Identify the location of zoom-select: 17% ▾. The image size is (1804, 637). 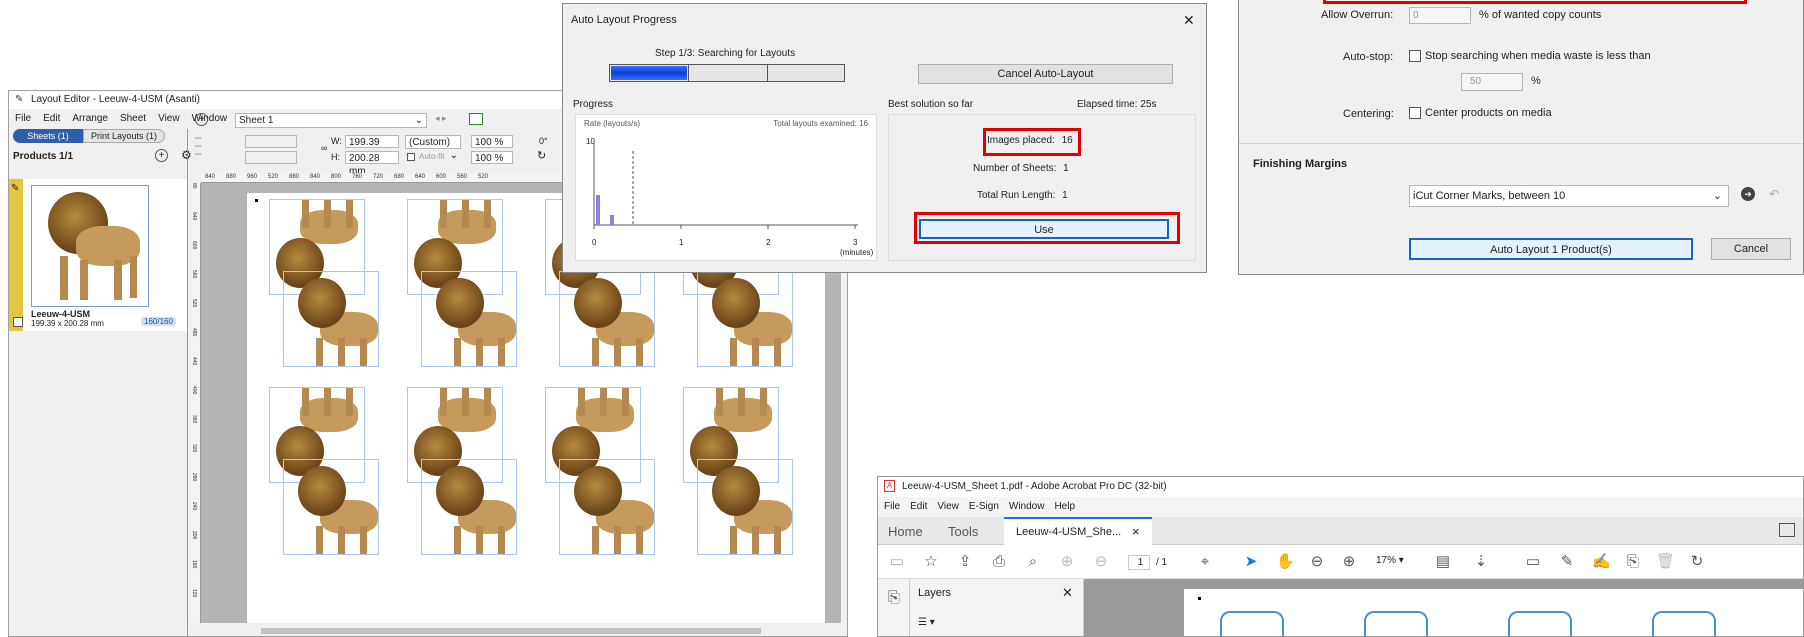
(1390, 560).